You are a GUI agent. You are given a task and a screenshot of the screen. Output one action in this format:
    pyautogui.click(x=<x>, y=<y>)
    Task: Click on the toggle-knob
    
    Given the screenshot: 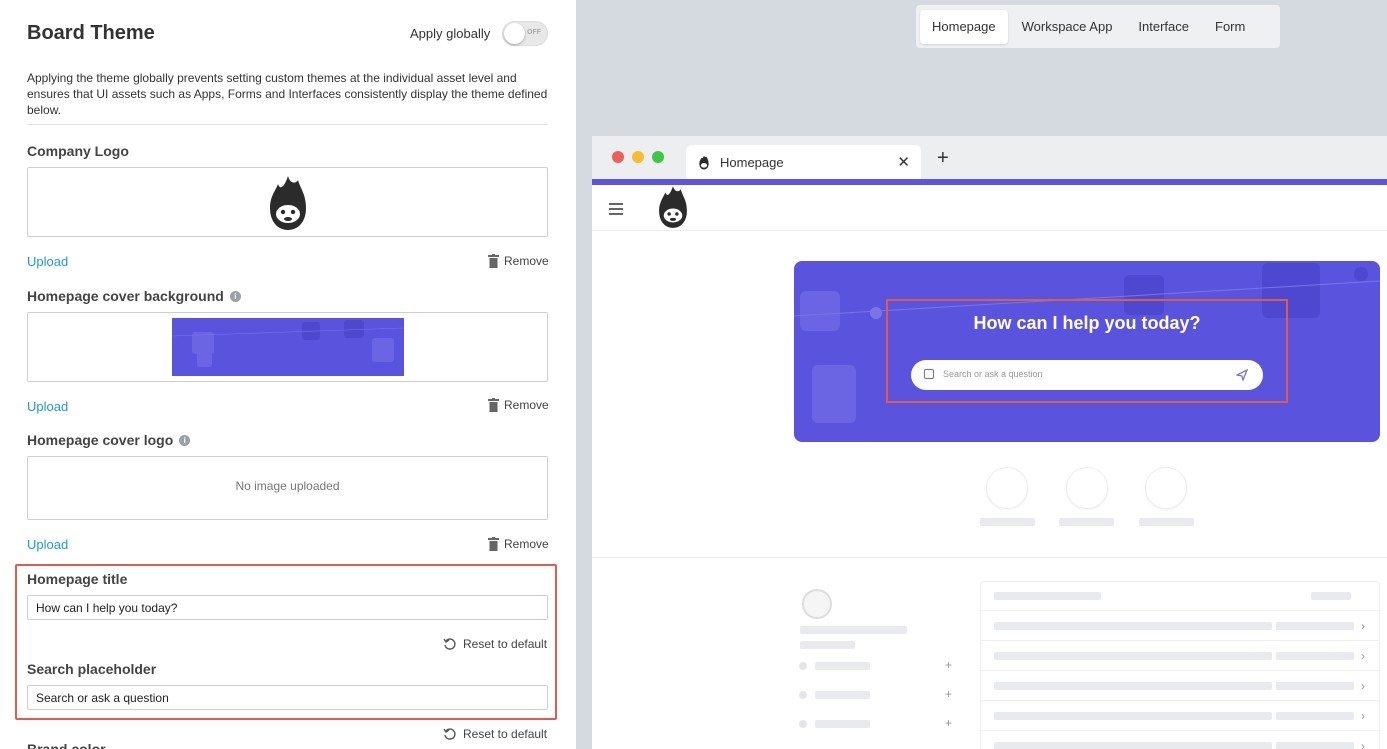 What is the action you would take?
    pyautogui.click(x=514, y=33)
    